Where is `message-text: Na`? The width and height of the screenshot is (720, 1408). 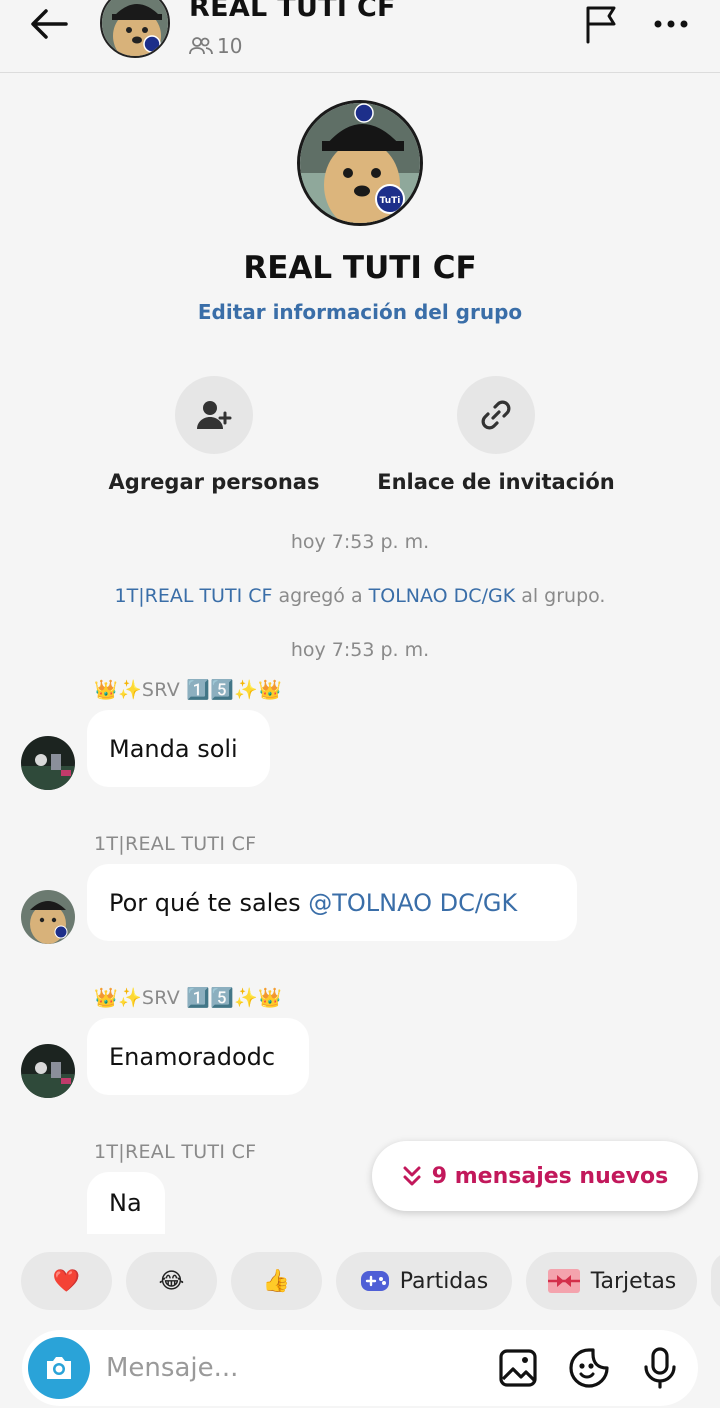
message-text: Na is located at coordinates (125, 1203).